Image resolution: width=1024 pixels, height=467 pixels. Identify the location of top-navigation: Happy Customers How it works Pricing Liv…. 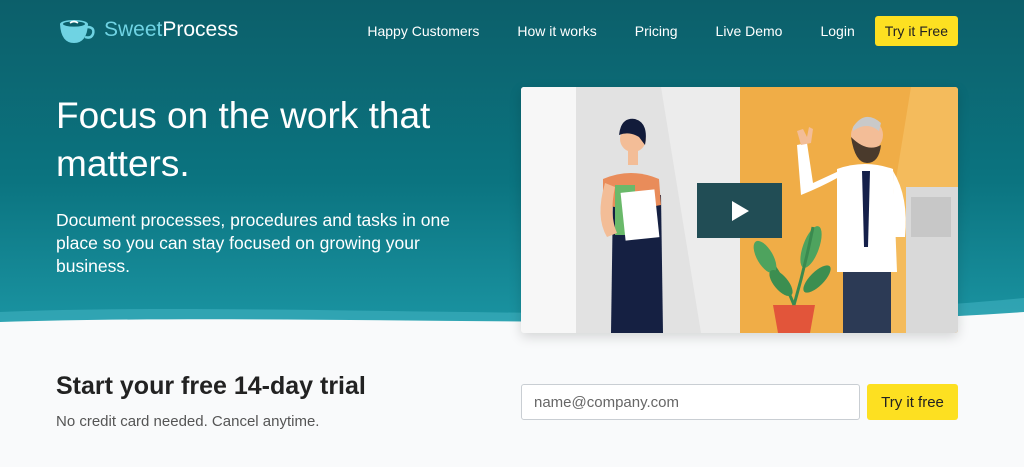
(643, 31).